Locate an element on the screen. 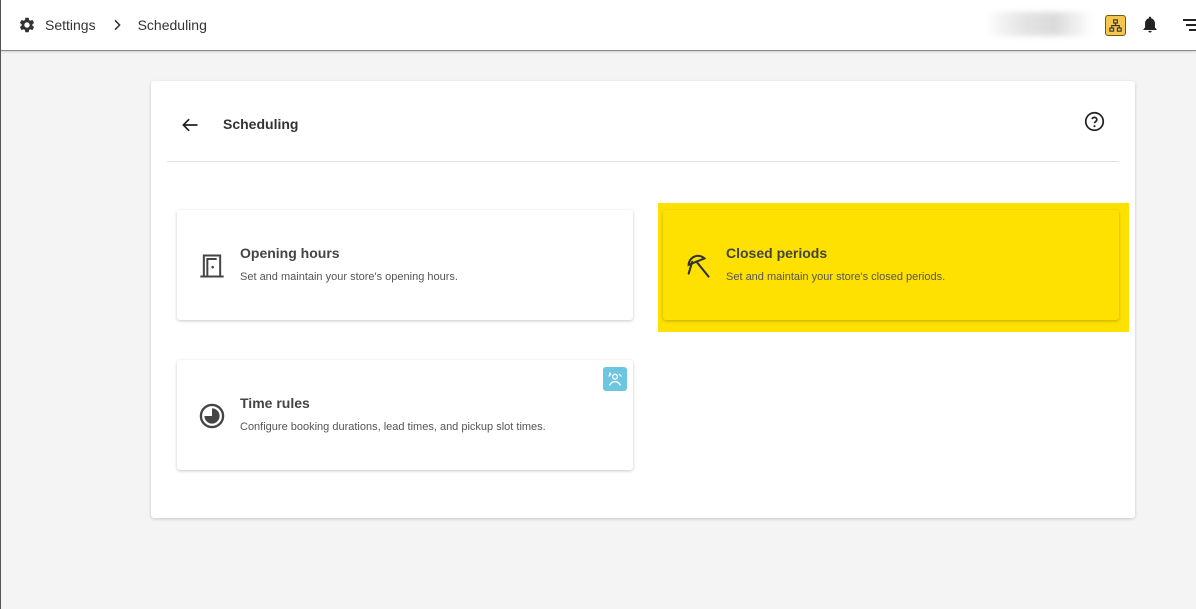  door-icon is located at coordinates (212, 266).